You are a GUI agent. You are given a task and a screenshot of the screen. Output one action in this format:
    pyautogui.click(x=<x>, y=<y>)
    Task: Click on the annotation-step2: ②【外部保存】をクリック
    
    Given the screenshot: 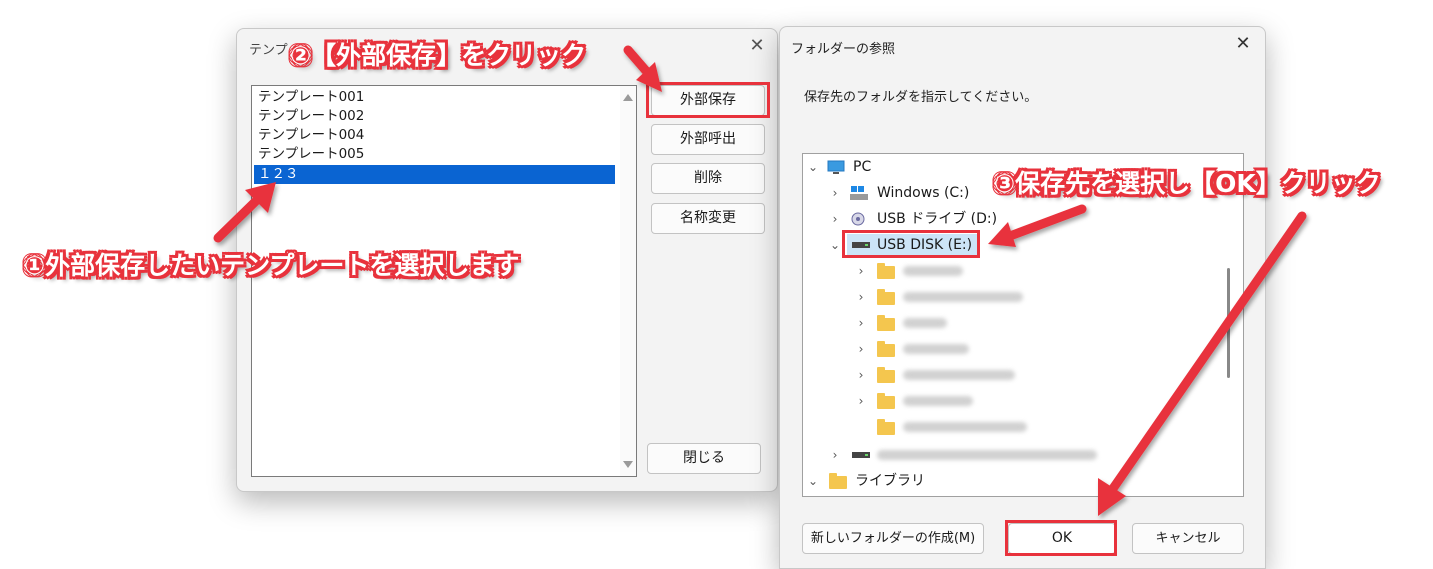 What is the action you would take?
    pyautogui.click(x=438, y=55)
    